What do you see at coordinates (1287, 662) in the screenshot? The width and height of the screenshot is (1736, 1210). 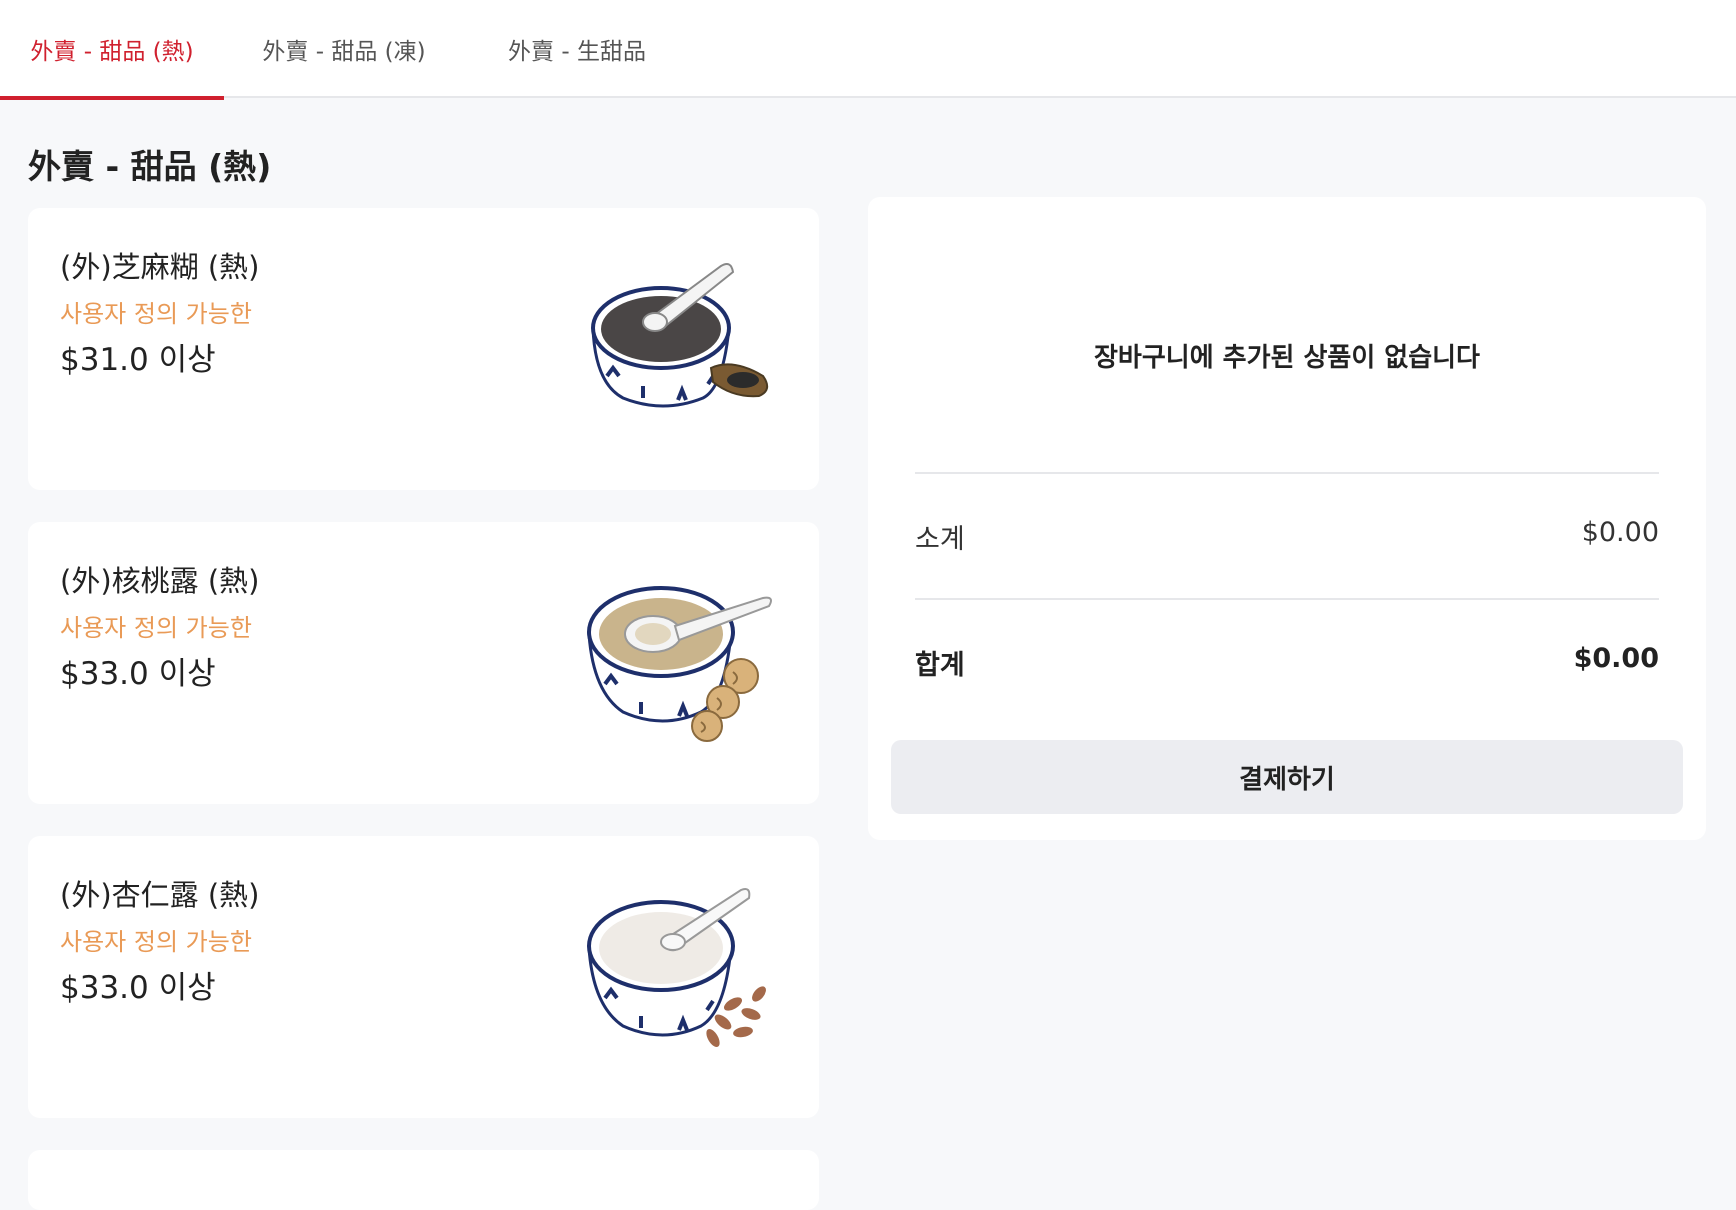 I see `total-row: 합계 $0.00` at bounding box center [1287, 662].